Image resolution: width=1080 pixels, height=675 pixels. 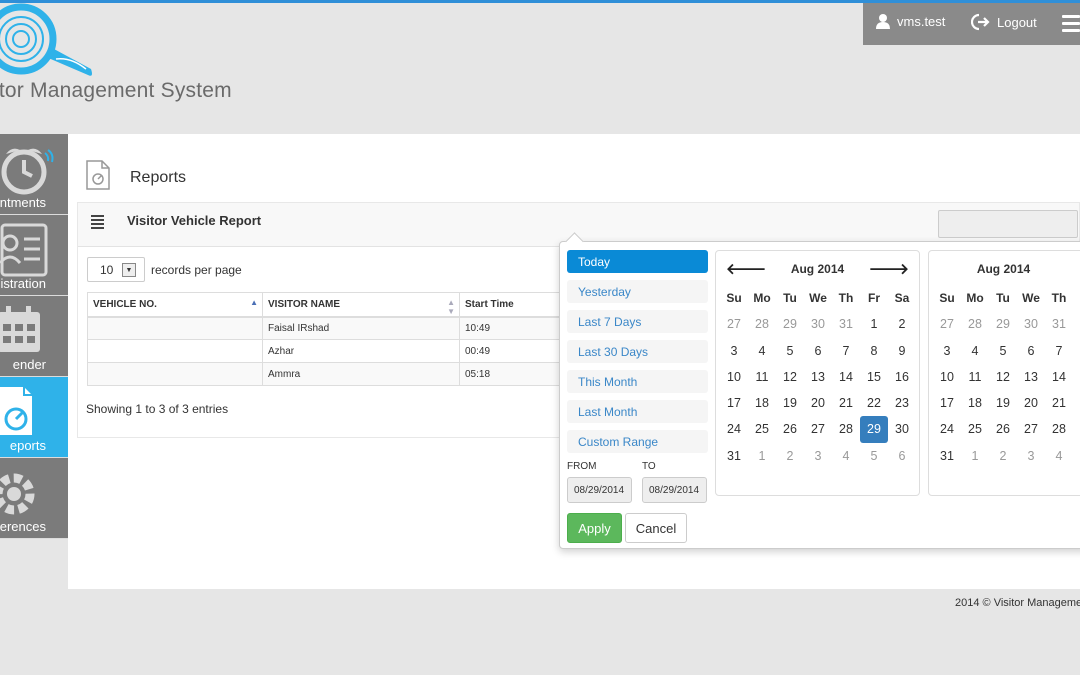 What do you see at coordinates (910, 21) in the screenshot?
I see `user-menu: vms.test` at bounding box center [910, 21].